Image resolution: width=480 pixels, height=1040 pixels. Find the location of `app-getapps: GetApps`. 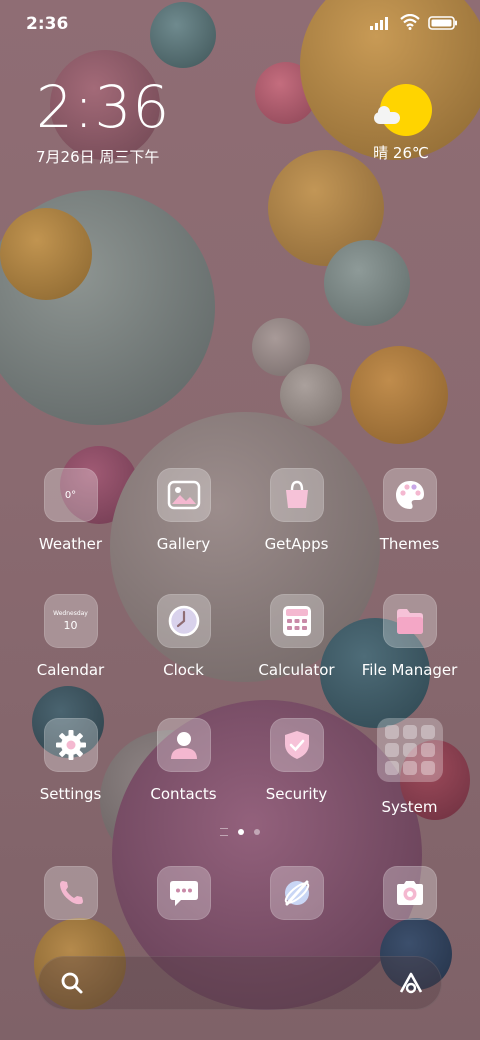

app-getapps: GetApps is located at coordinates (296, 528).